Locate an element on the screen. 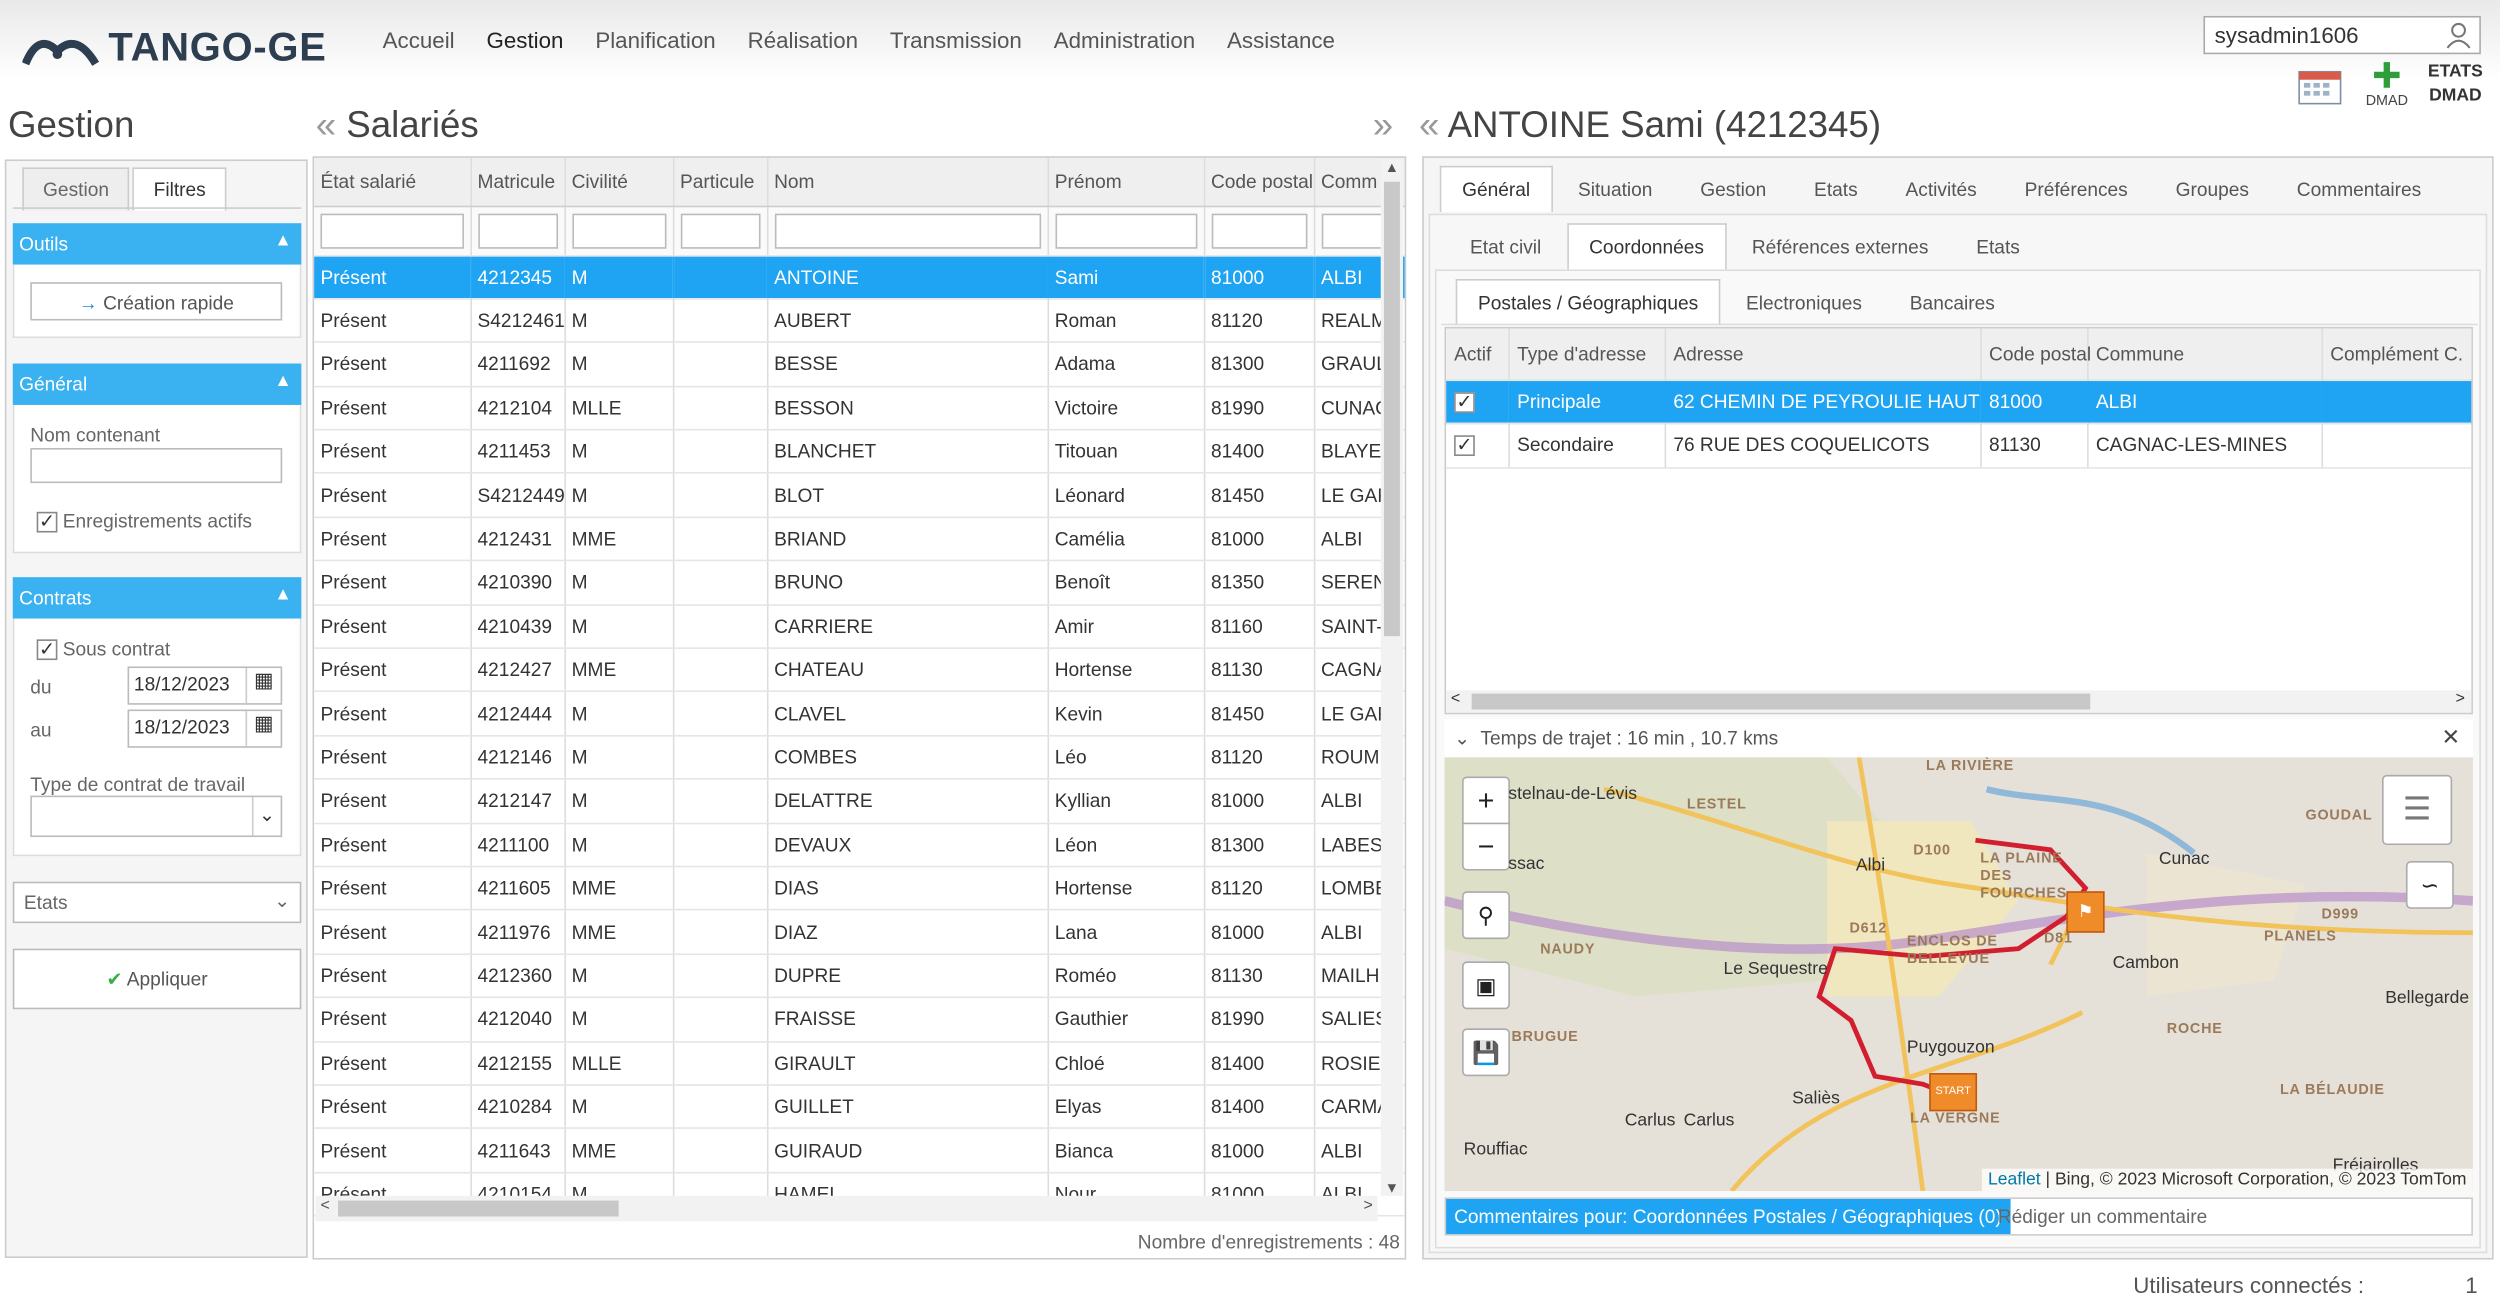 The width and height of the screenshot is (2500, 1309). start-marker: START is located at coordinates (1953, 1092).